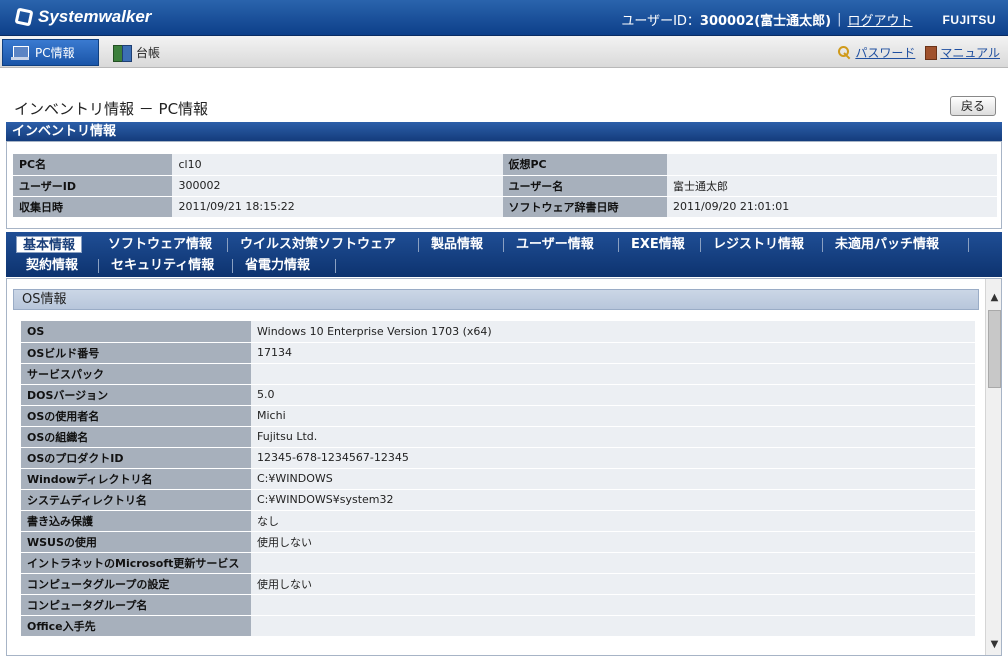 This screenshot has height=661, width=1008. I want to click on os-info-heading: OS情報, so click(496, 299).